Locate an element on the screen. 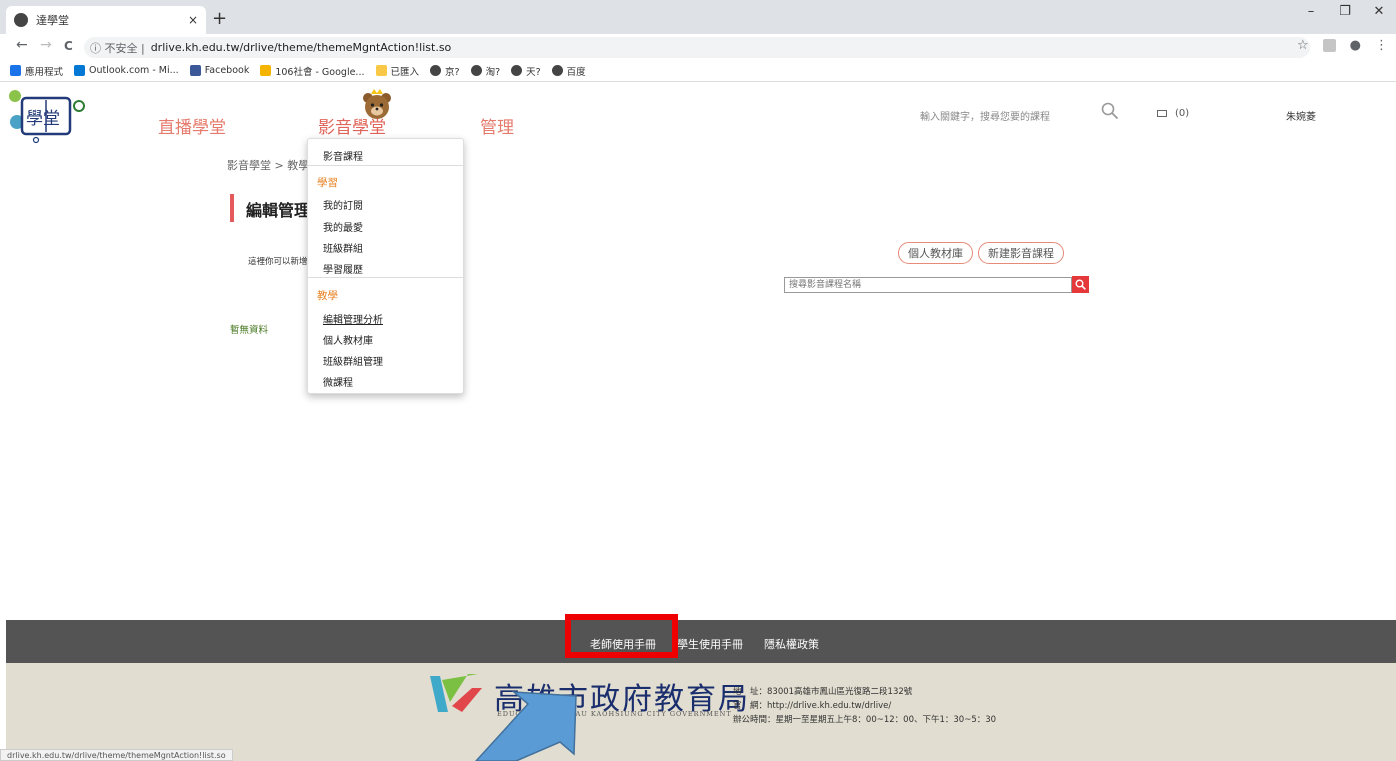 The image size is (1396, 761). back-icon: ← is located at coordinates (22, 45).